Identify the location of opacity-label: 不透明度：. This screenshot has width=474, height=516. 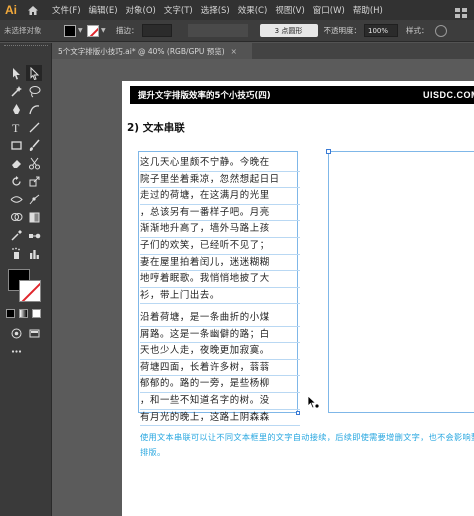
(342, 30).